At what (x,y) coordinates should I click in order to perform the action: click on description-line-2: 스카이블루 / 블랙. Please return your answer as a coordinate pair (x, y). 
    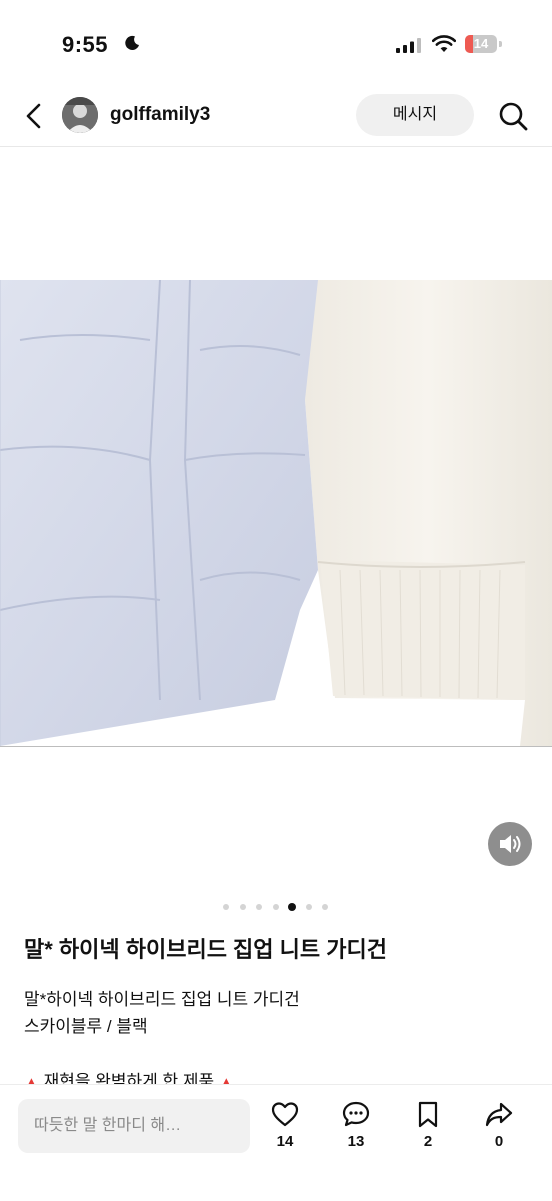
    Looking at the image, I should click on (86, 1026).